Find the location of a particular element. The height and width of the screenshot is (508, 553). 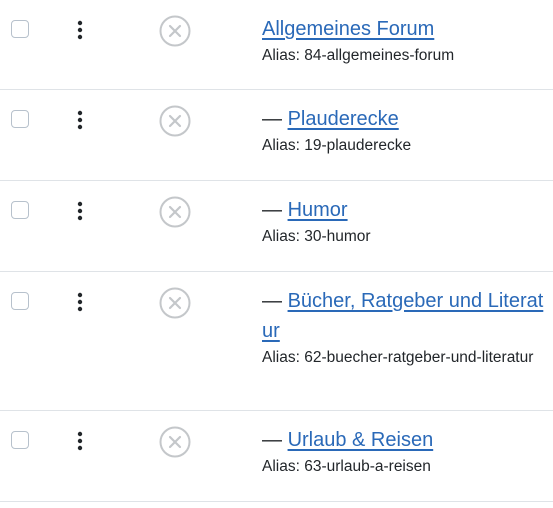

category-title-link: Urlaub & Reisen is located at coordinates (361, 440).